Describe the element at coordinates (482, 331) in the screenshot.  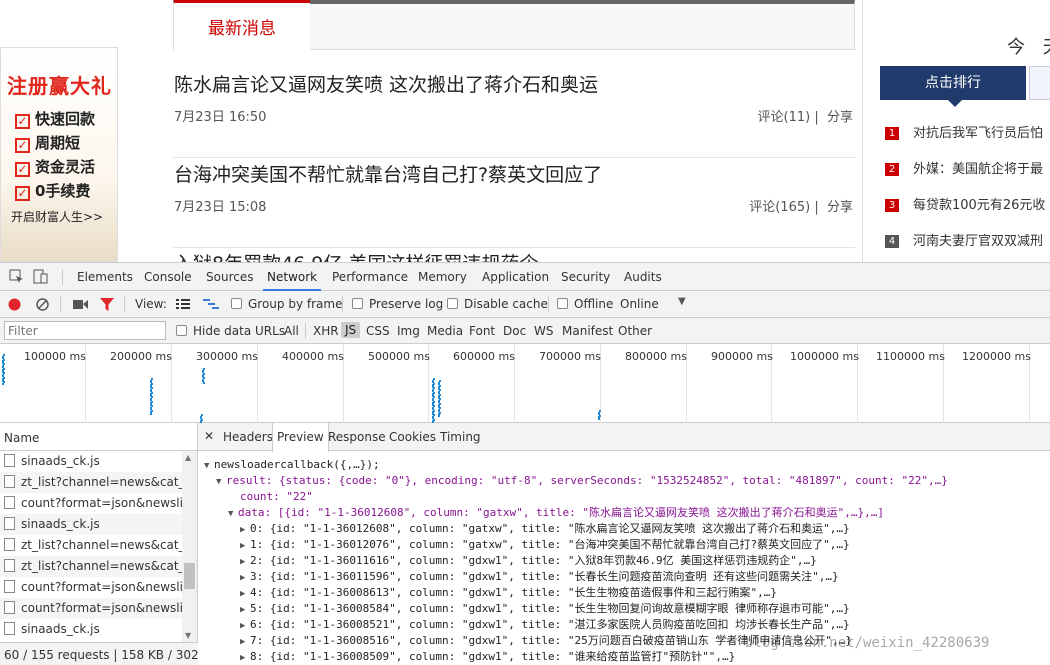
I see `filter-type-font: Font` at that location.